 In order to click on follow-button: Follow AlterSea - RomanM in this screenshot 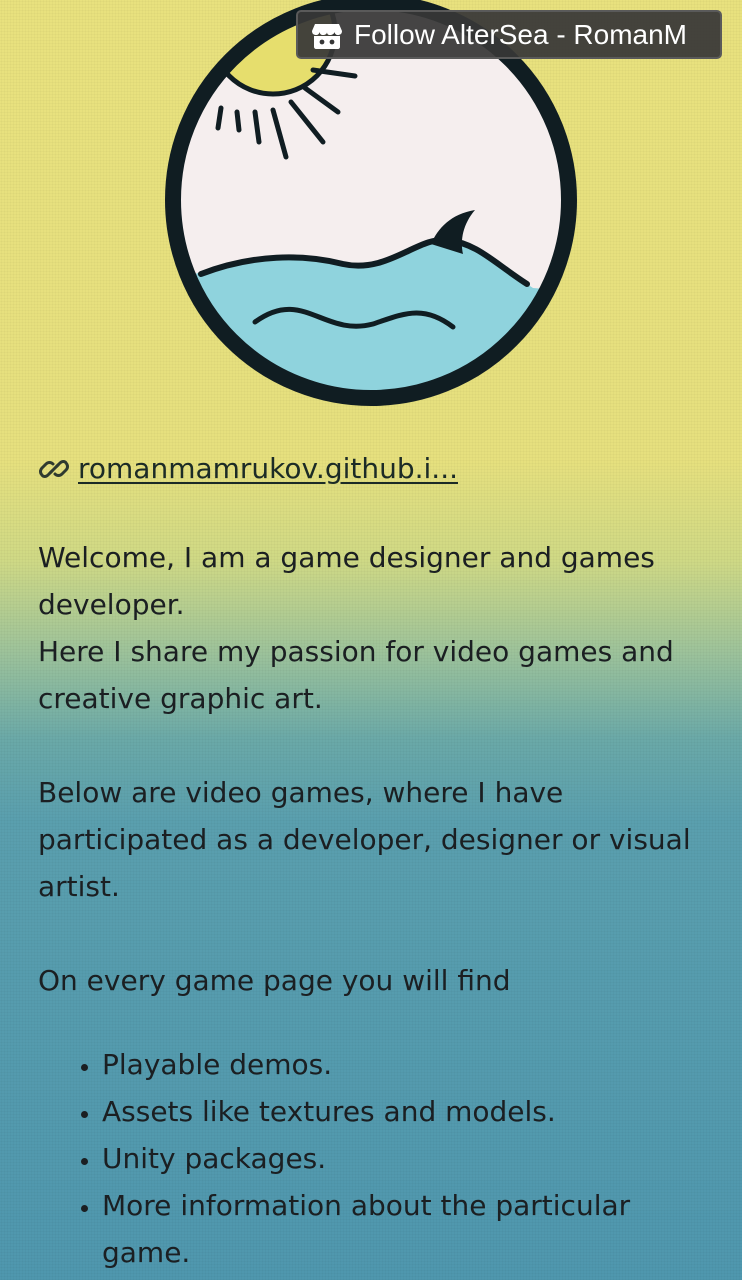, I will do `click(509, 34)`.